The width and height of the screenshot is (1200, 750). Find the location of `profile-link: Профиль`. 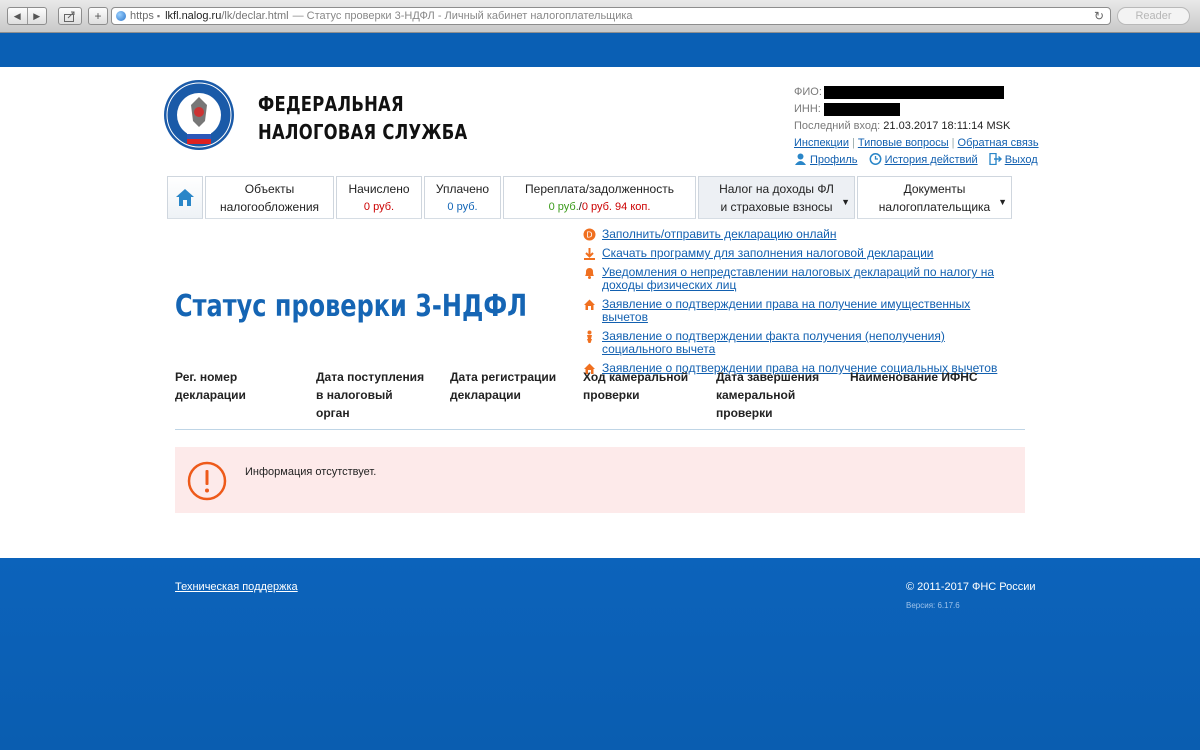

profile-link: Профиль is located at coordinates (834, 160).